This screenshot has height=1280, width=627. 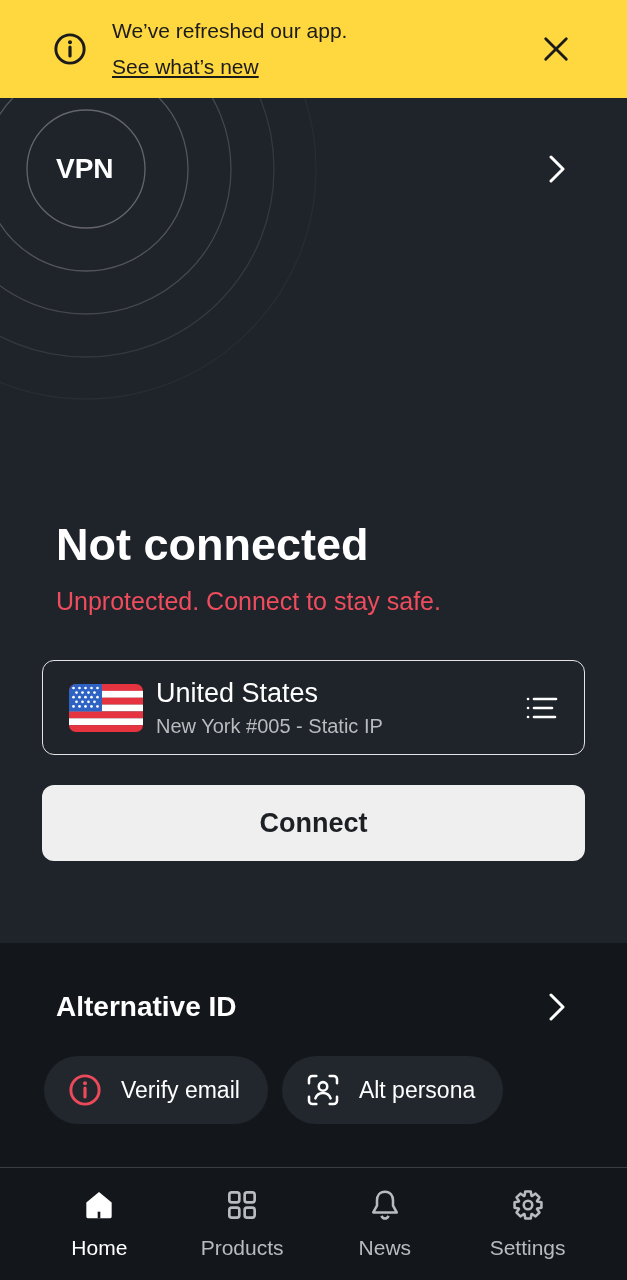 What do you see at coordinates (385, 1224) in the screenshot?
I see `nav-tab: News` at bounding box center [385, 1224].